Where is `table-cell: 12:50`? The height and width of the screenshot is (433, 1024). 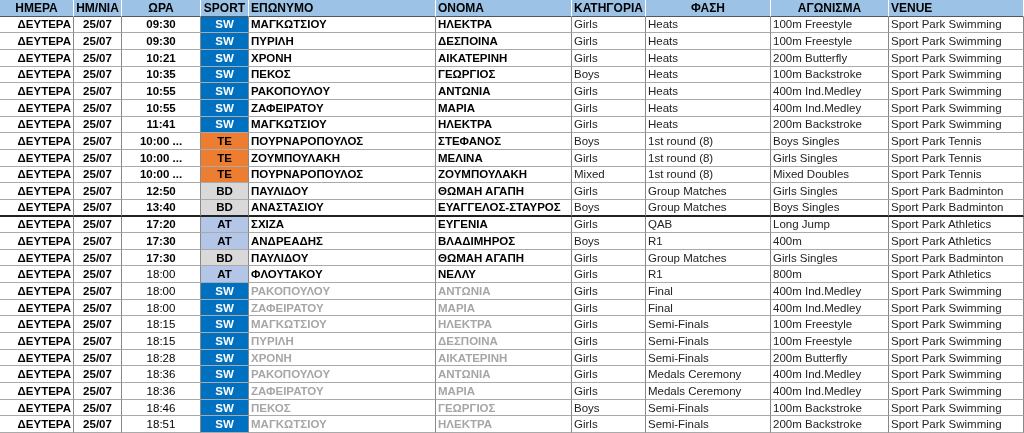
table-cell: 12:50 is located at coordinates (161, 191).